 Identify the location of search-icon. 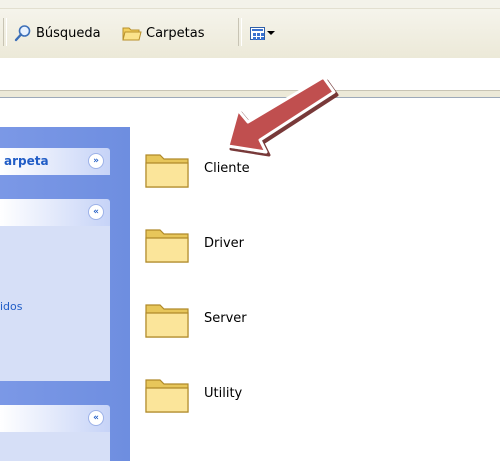
(22, 33).